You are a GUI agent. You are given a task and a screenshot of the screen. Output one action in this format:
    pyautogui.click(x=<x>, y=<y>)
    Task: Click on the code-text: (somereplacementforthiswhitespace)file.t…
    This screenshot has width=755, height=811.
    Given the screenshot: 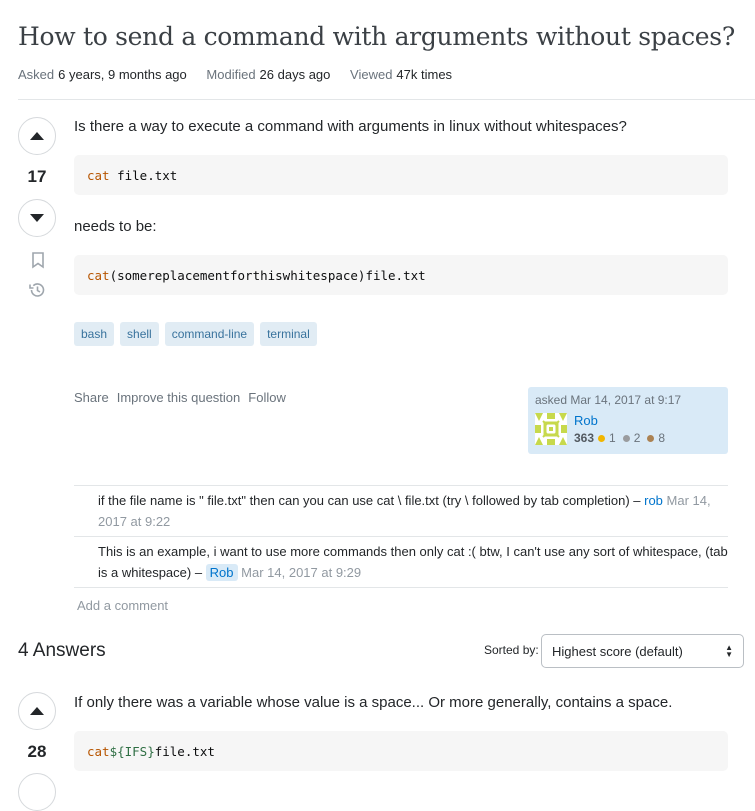 What is the action you would take?
    pyautogui.click(x=267, y=275)
    